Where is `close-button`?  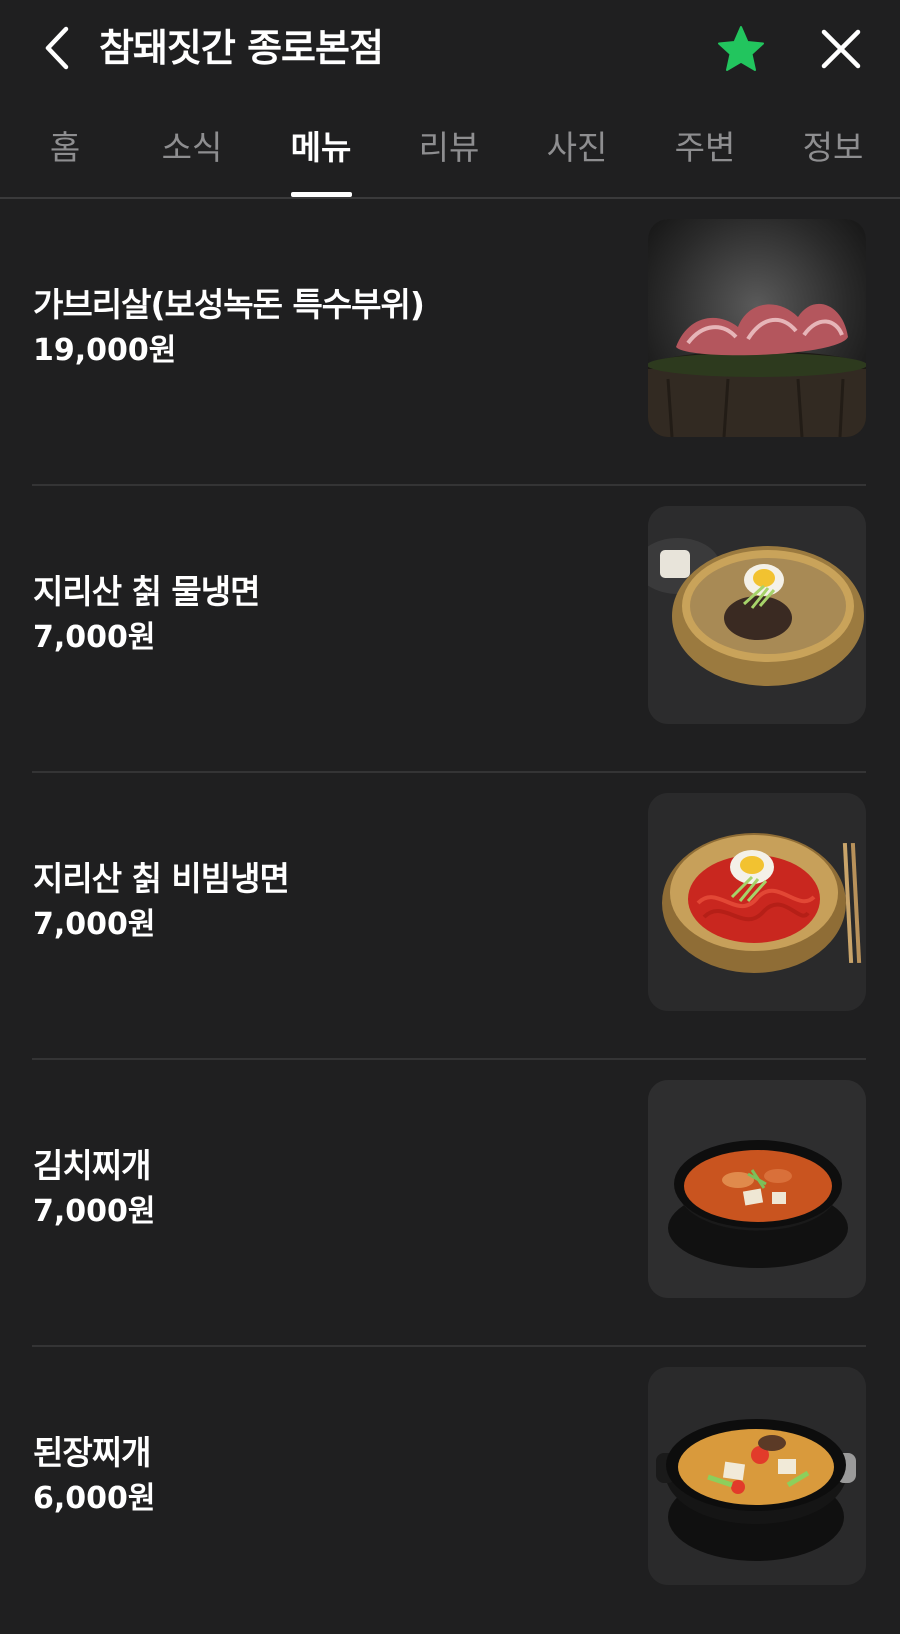
close-button is located at coordinates (841, 49).